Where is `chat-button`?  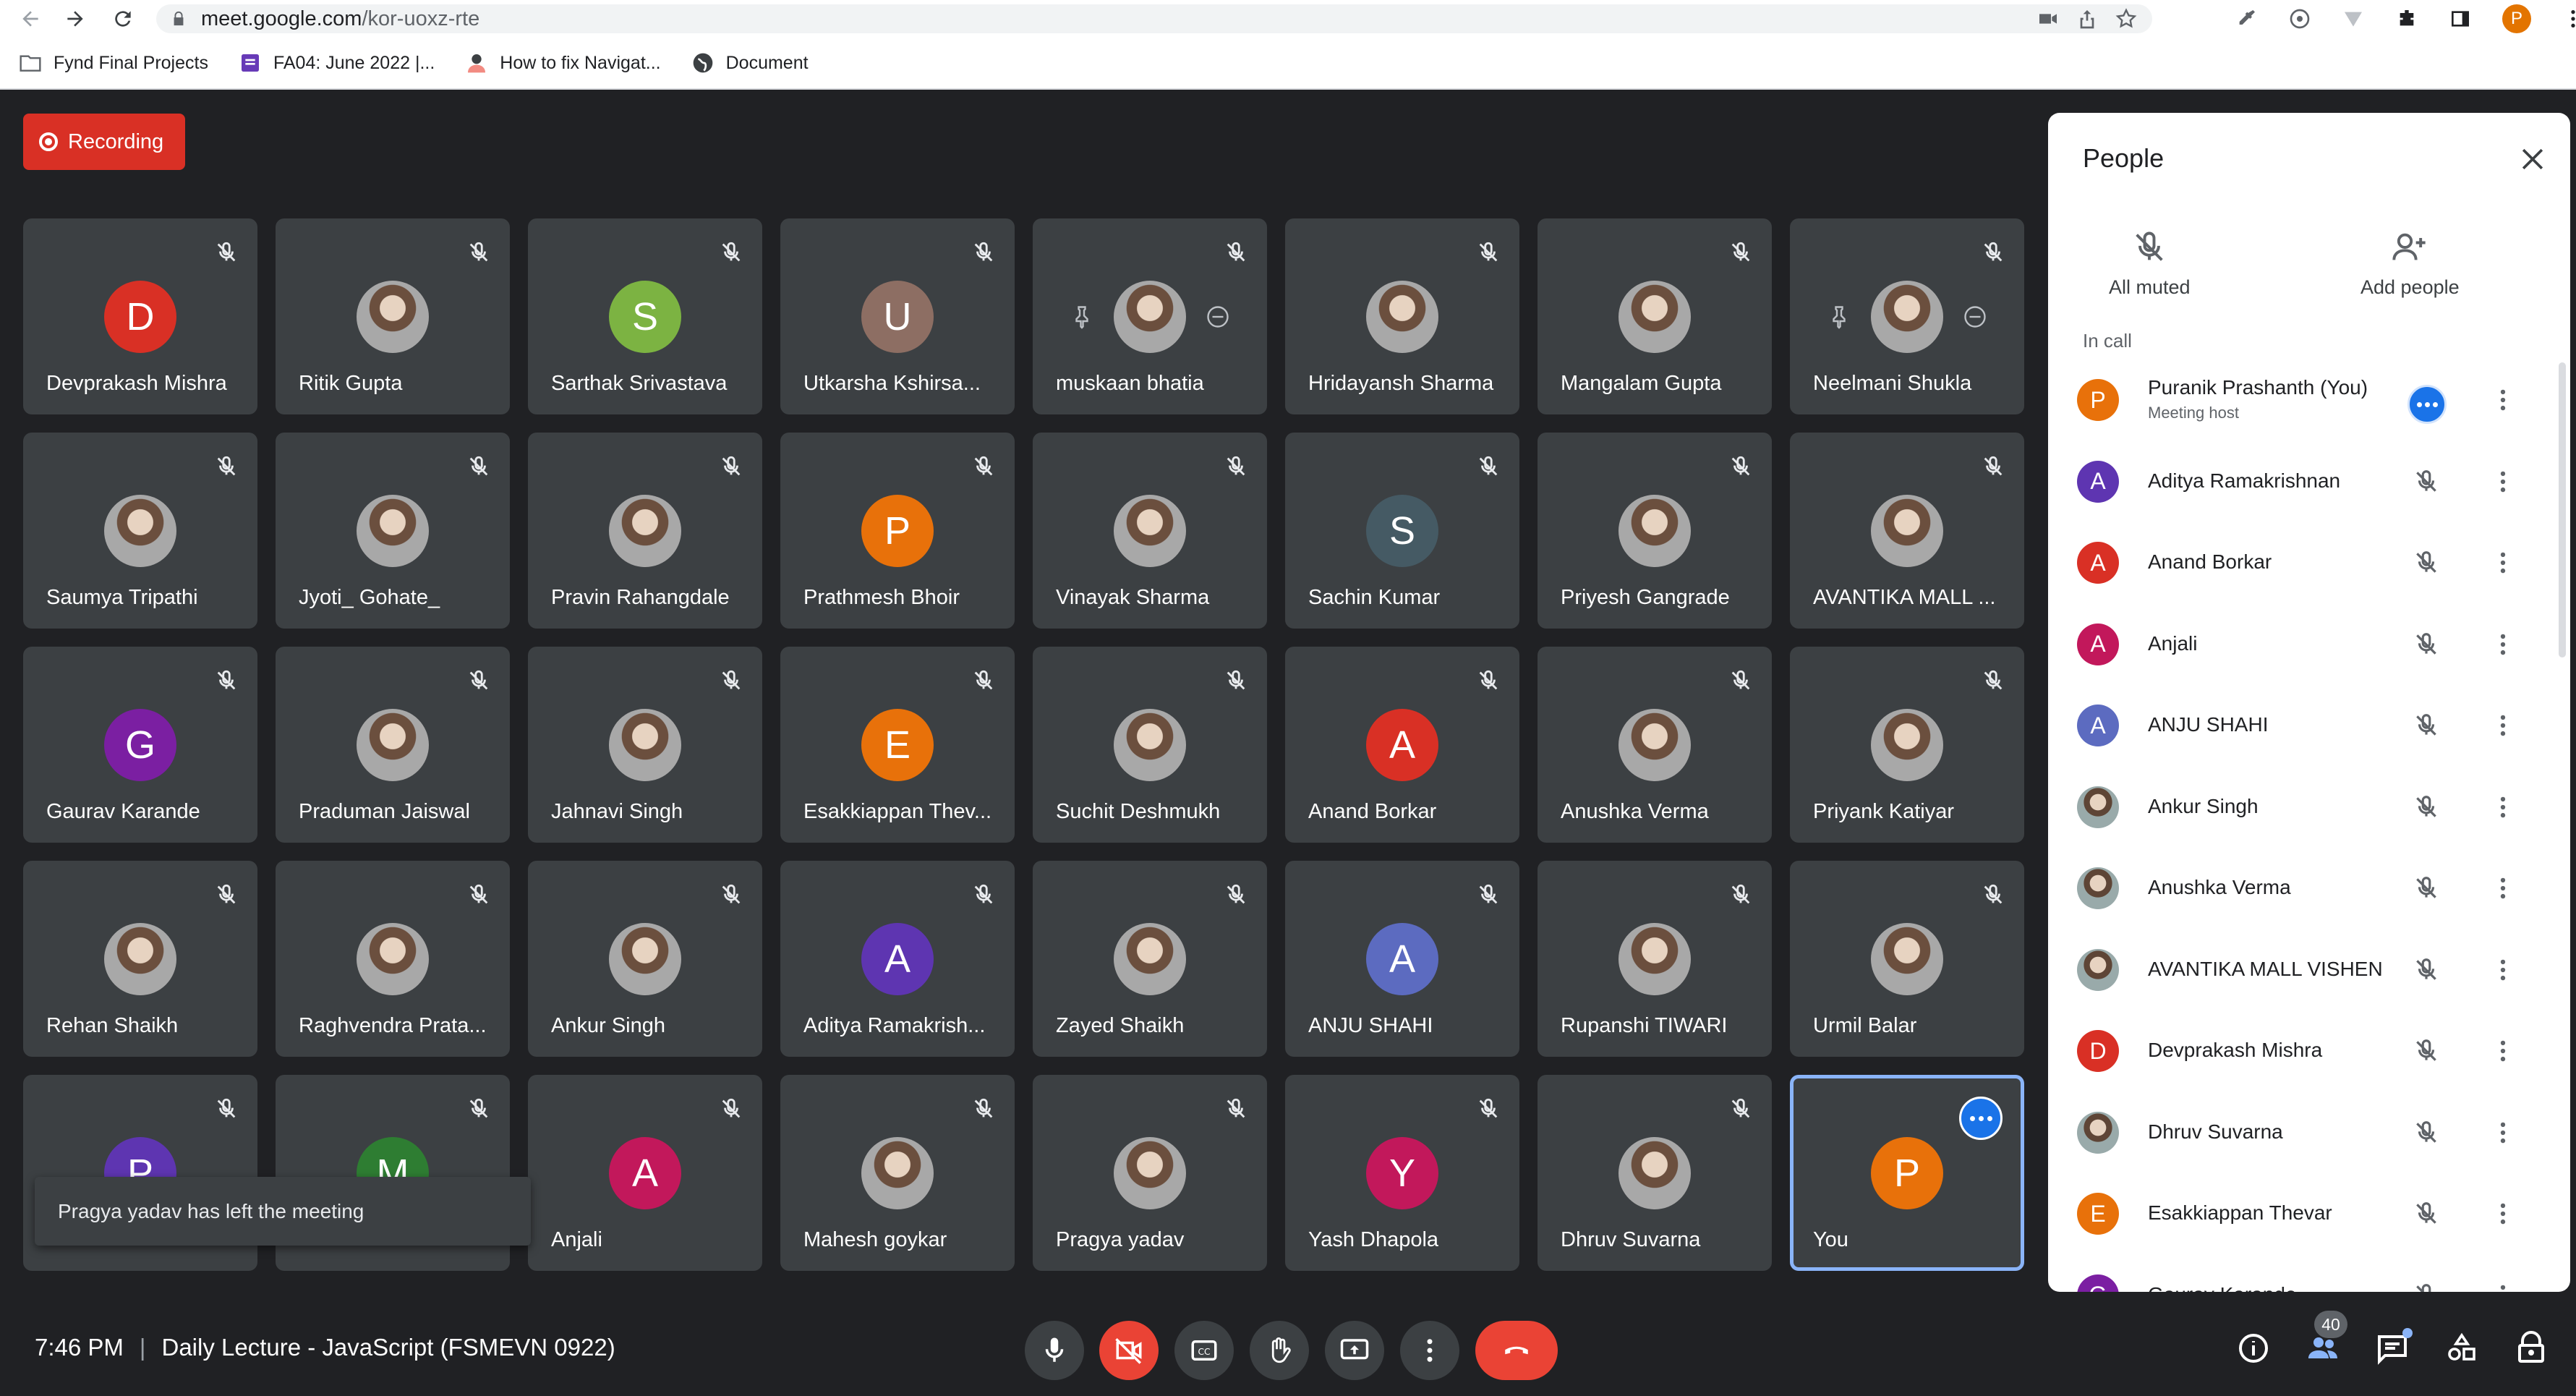 chat-button is located at coordinates (2392, 1349).